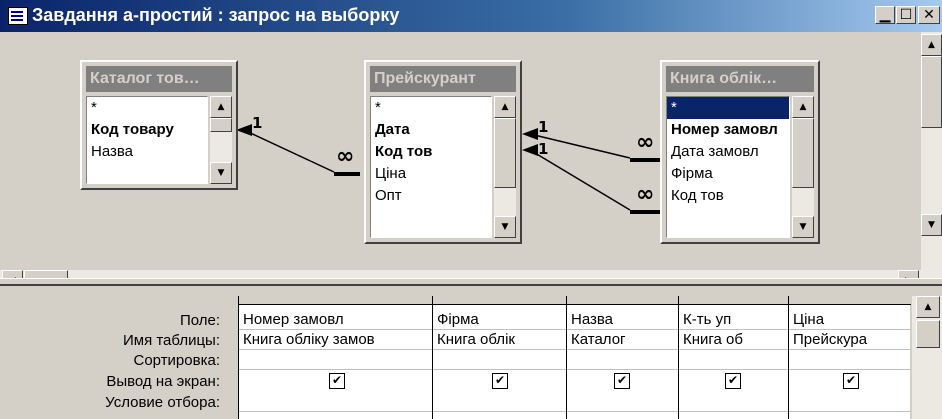  Describe the element at coordinates (163, 381) in the screenshot. I see `row-label-show: Вывод на экран:` at that location.